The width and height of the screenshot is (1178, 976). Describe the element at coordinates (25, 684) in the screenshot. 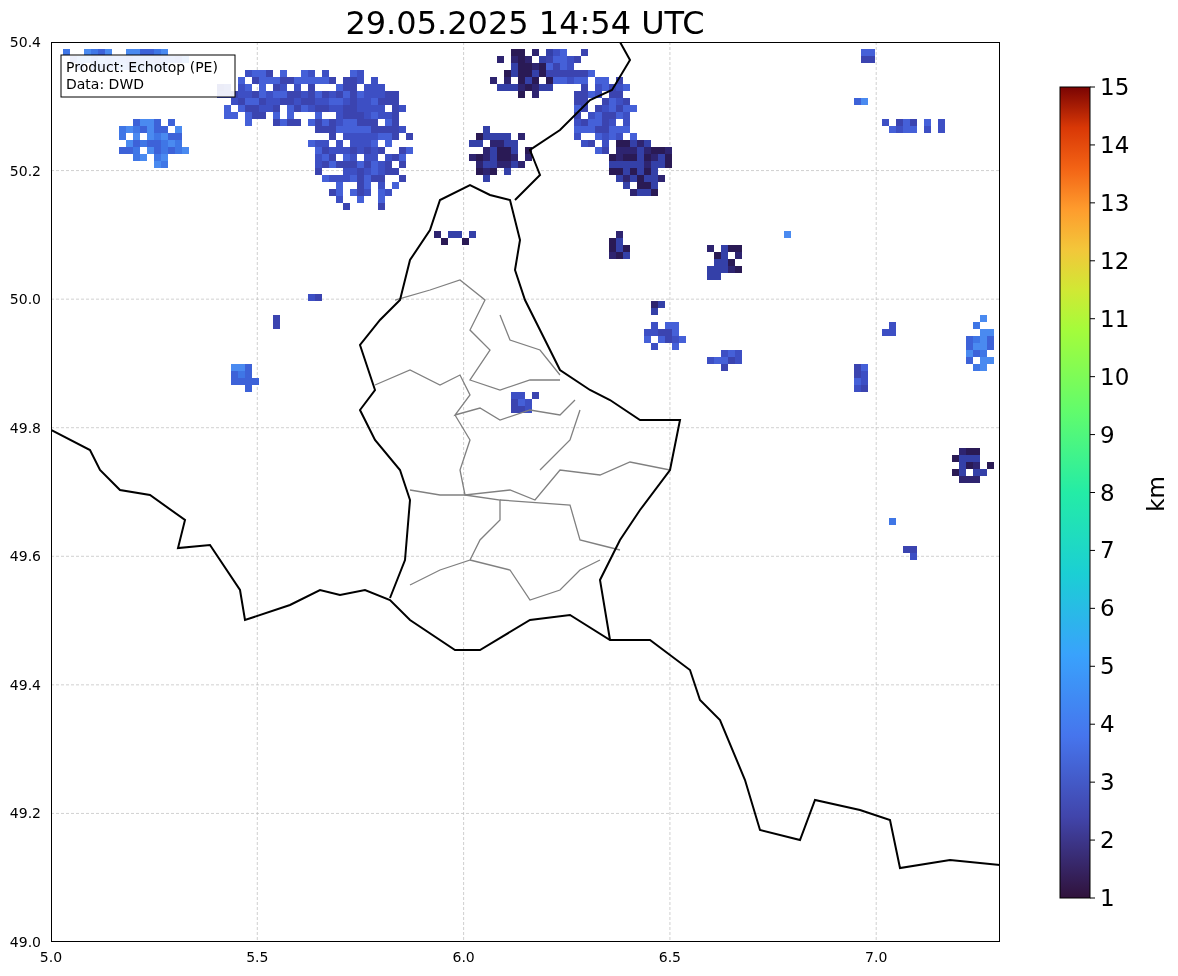

I see `y-tick-label: 49.4` at that location.